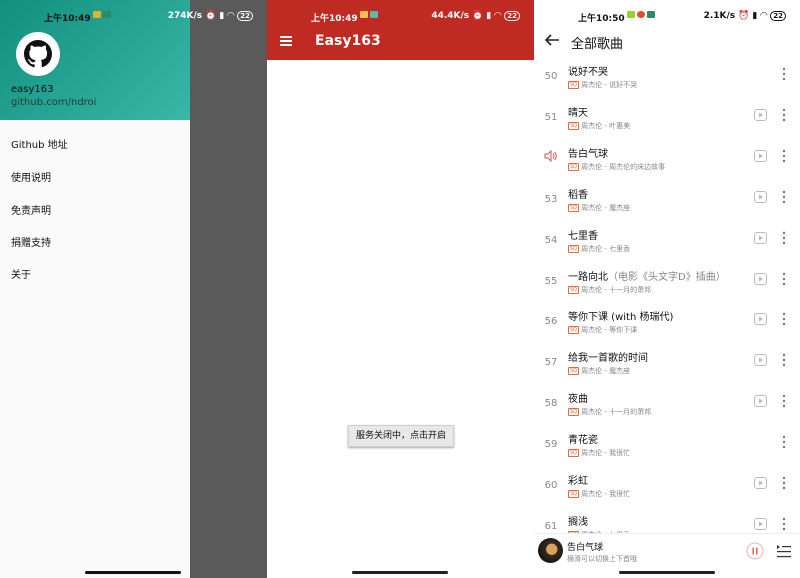 The height and width of the screenshot is (578, 800). Describe the element at coordinates (552, 40) in the screenshot. I see `back-arrow-icon` at that location.